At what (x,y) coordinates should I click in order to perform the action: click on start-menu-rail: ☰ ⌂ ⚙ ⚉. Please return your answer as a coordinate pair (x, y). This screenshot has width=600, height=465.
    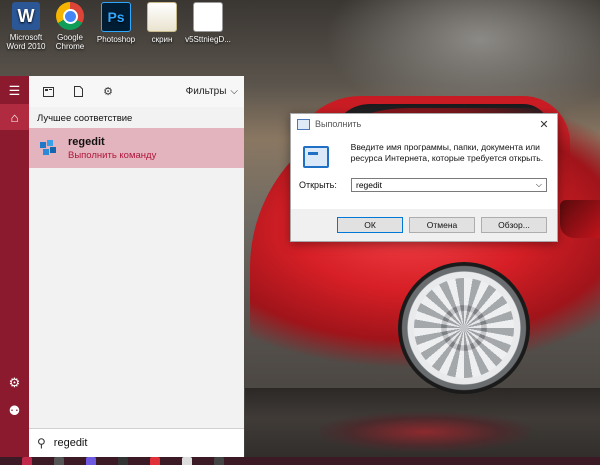
    Looking at the image, I should click on (14, 266).